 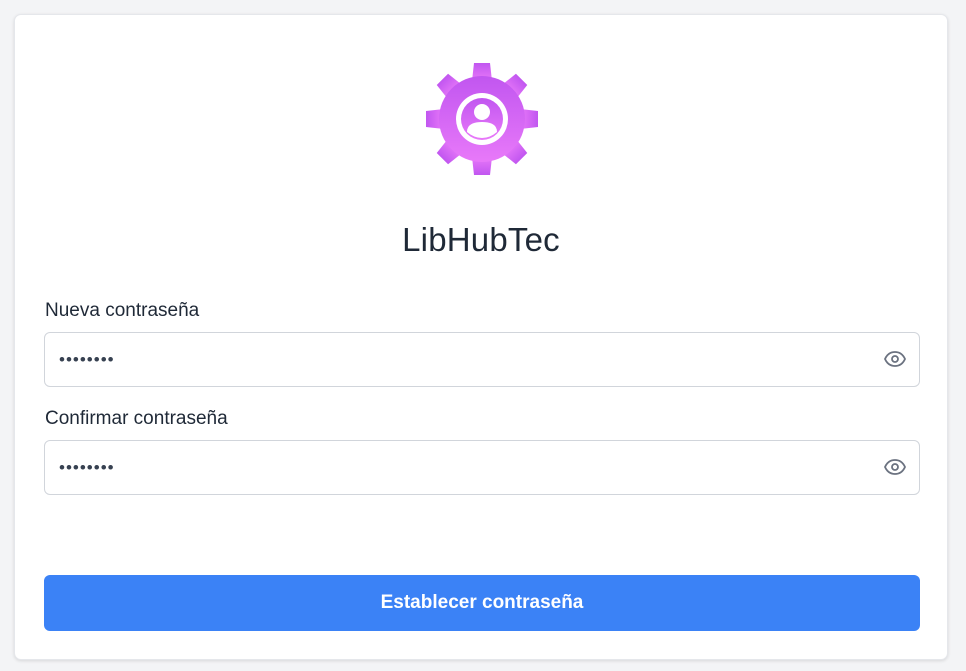 I want to click on new-password-field, so click(x=482, y=359).